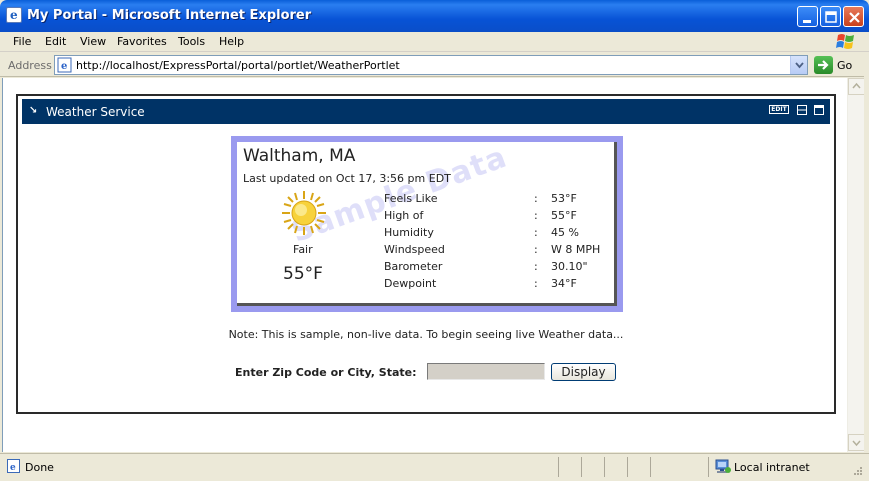 The image size is (869, 481). What do you see at coordinates (576, 249) in the screenshot?
I see `stat-value: W 8 MPH` at bounding box center [576, 249].